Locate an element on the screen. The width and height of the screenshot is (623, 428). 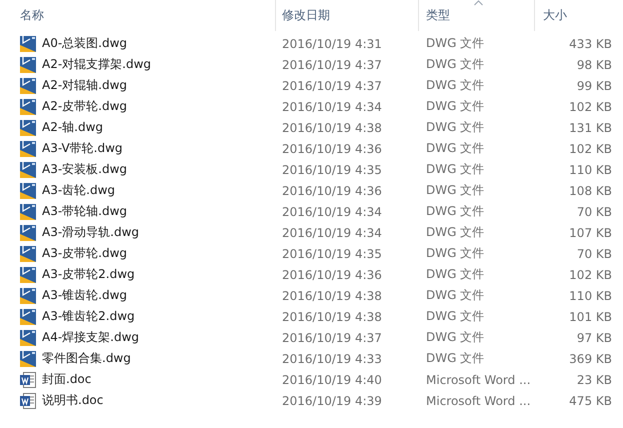
column-header: 名称 is located at coordinates (32, 15).